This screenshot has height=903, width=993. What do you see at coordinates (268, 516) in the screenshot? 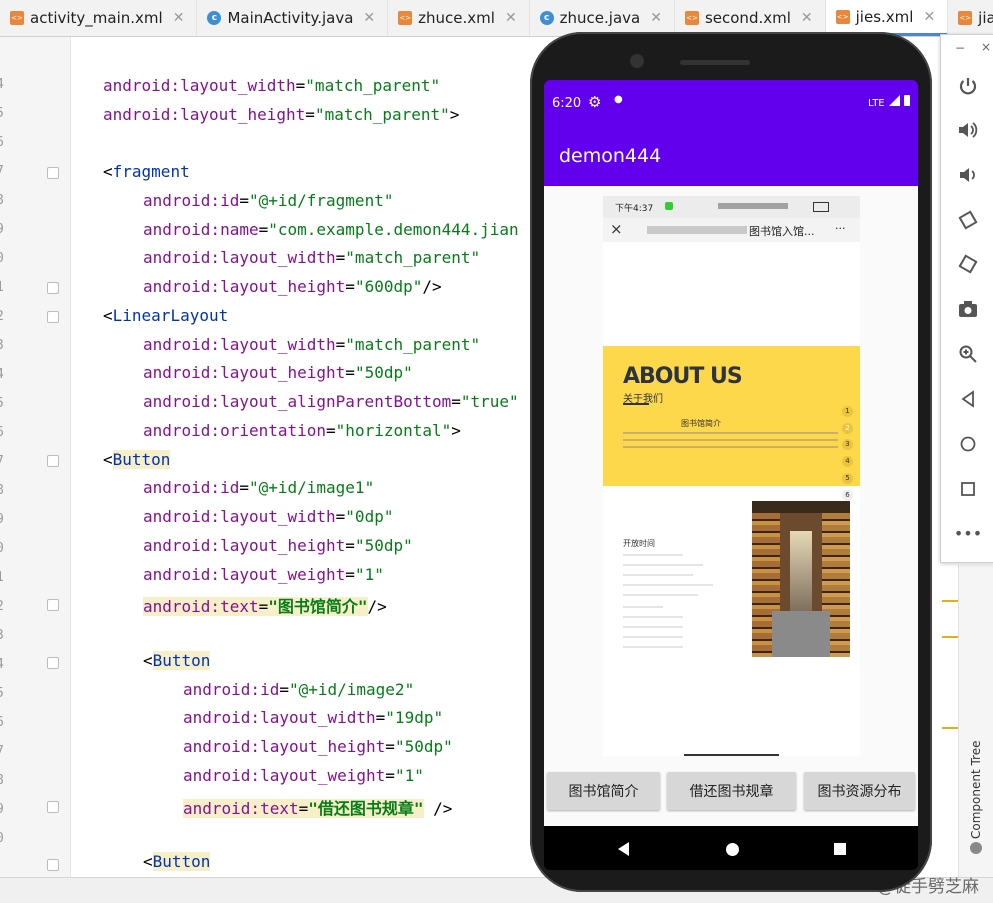
I see `code-line: android:layout_width="0dp"` at bounding box center [268, 516].